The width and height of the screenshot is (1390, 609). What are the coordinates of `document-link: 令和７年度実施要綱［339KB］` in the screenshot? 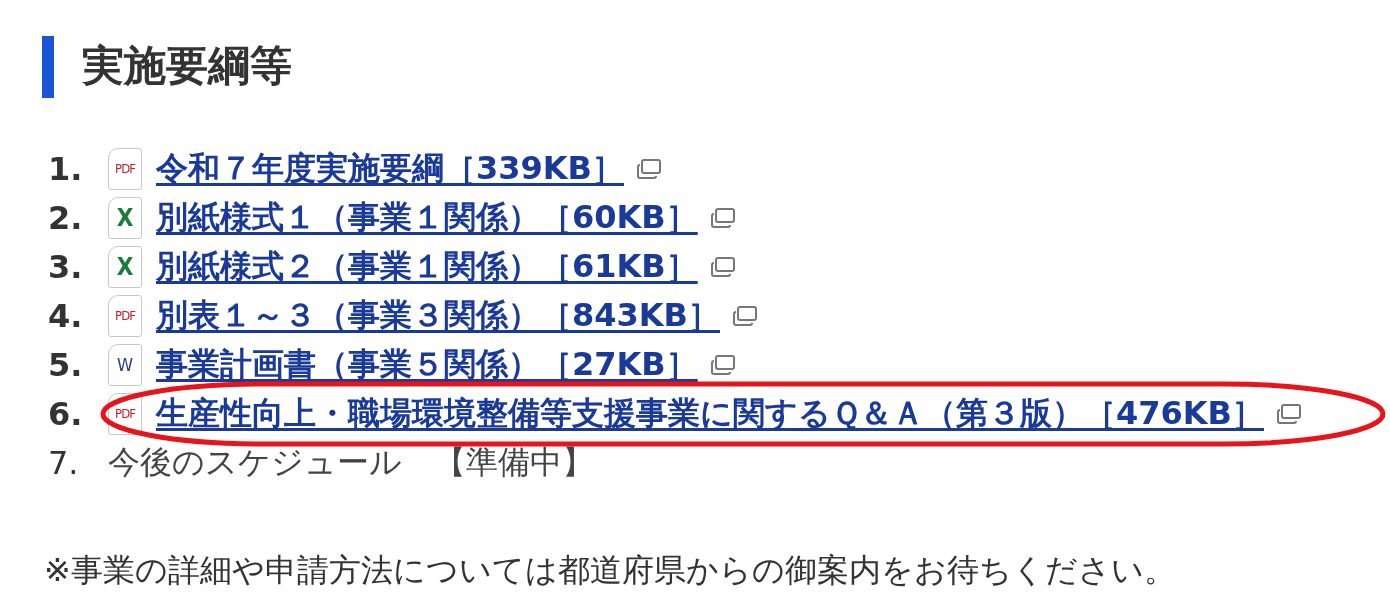 It's located at (396, 168).